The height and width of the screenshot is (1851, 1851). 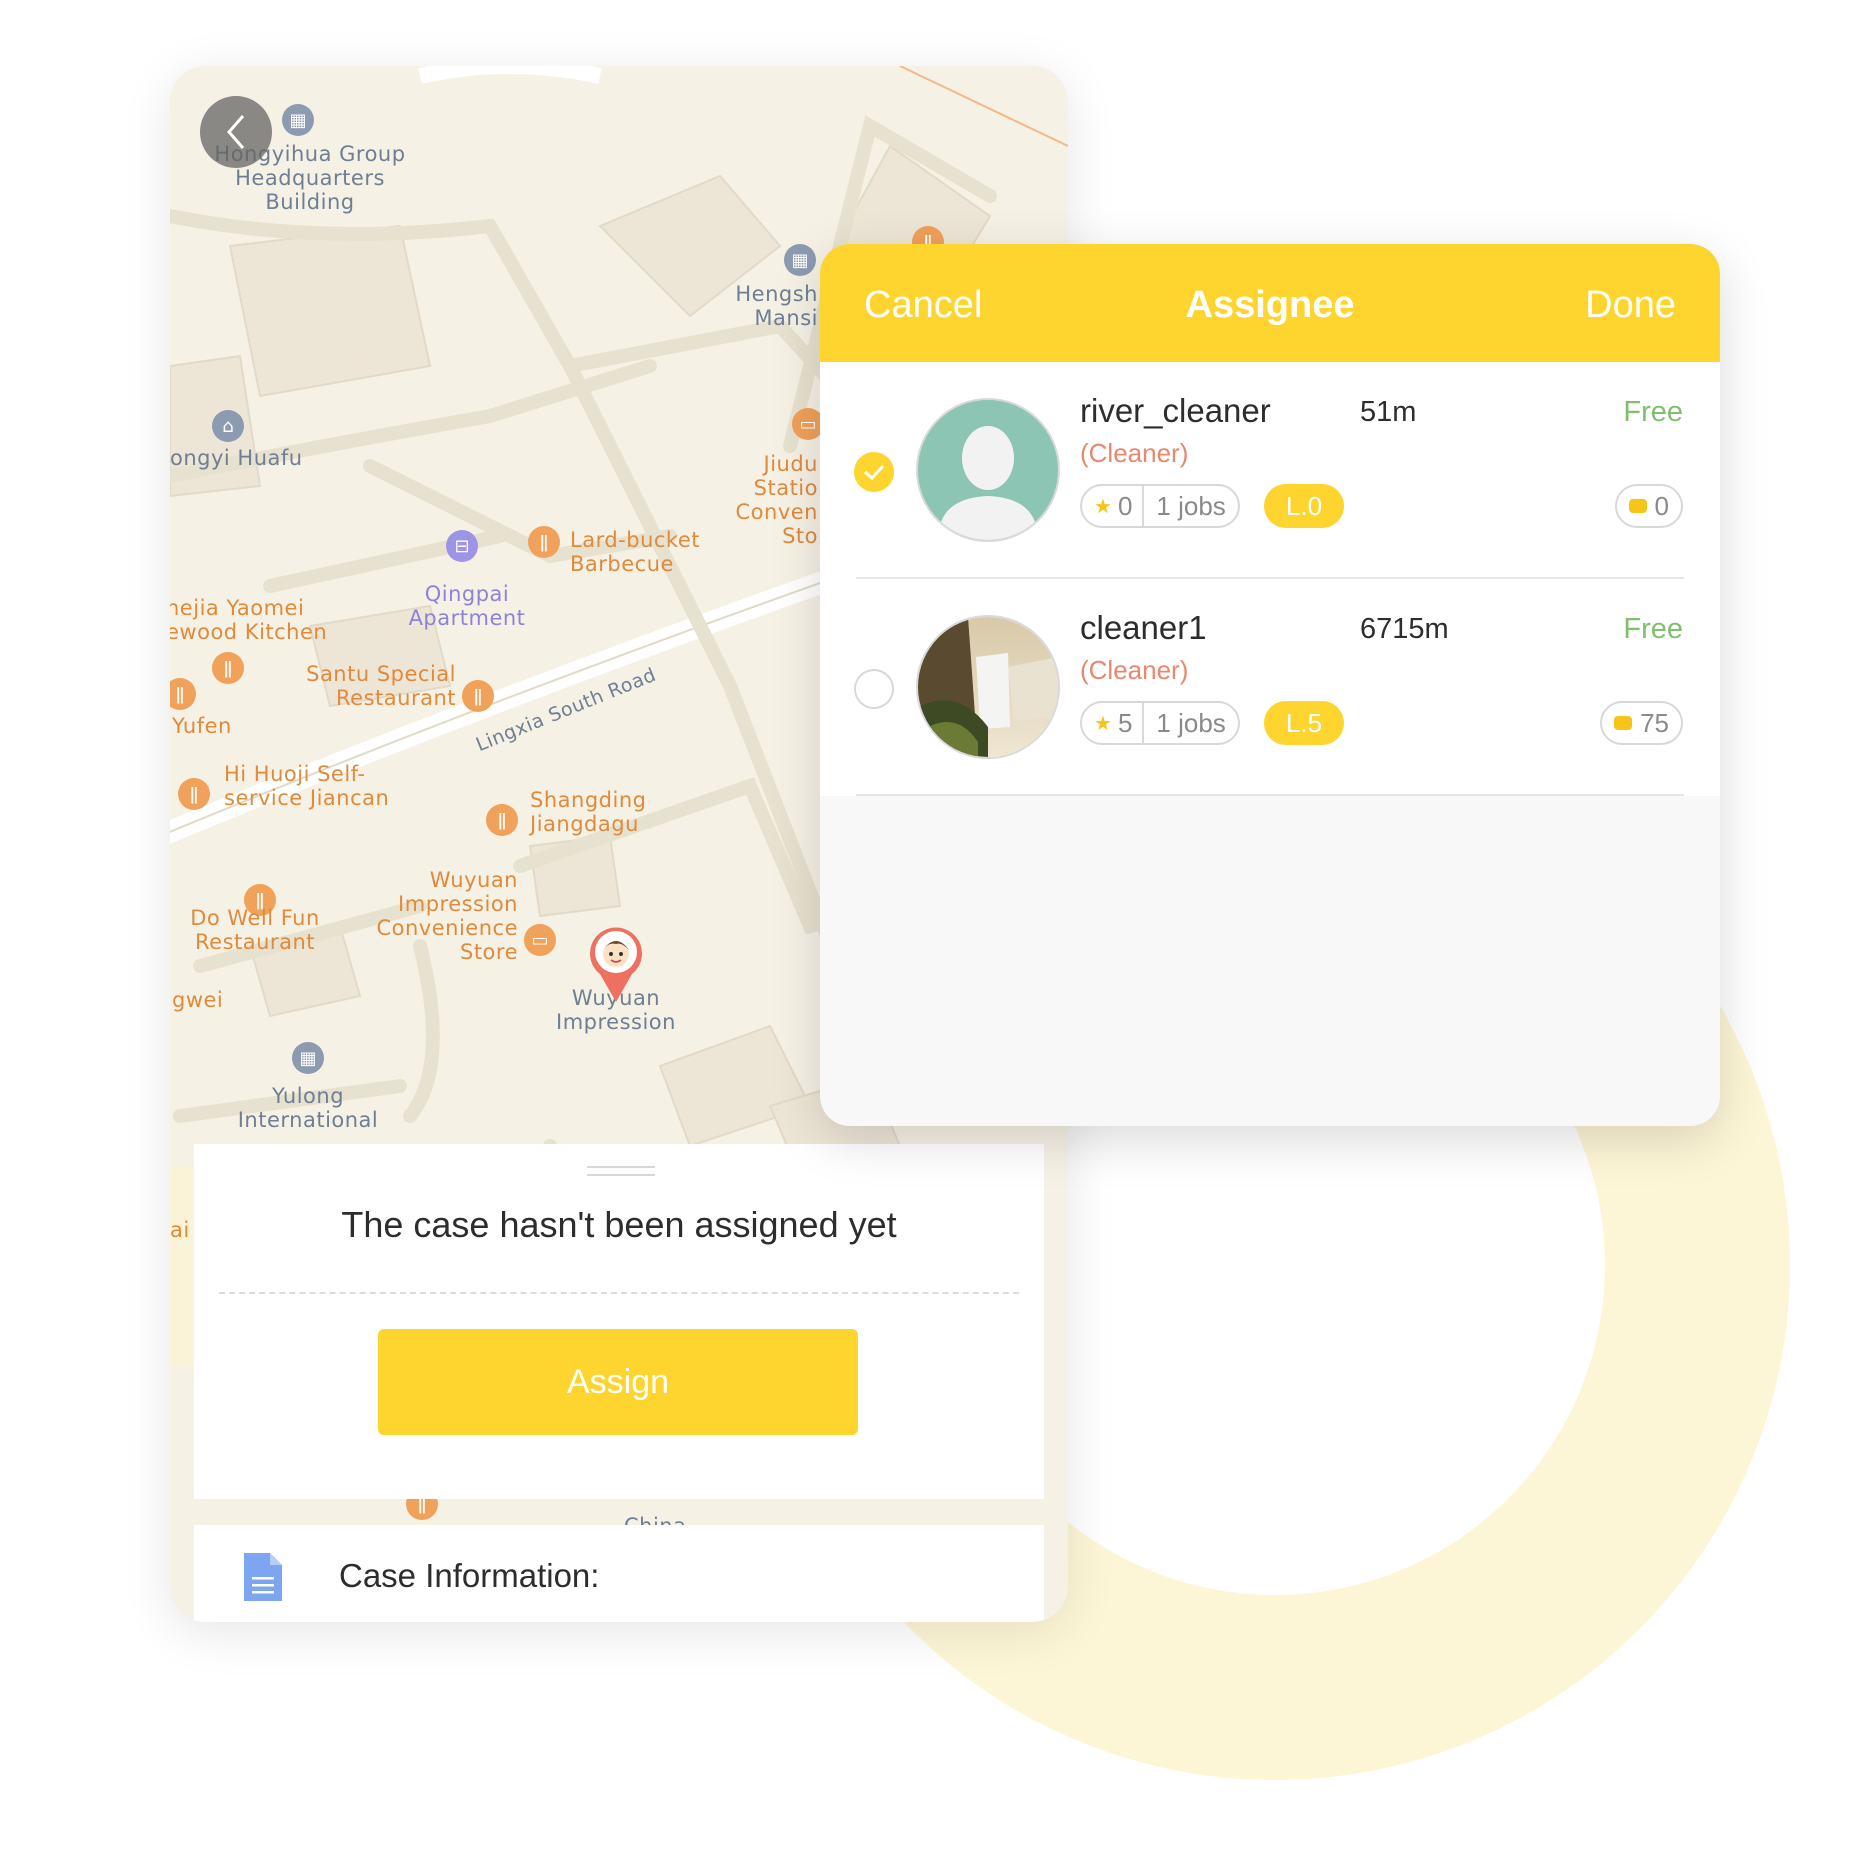 What do you see at coordinates (621, 1171) in the screenshot?
I see `drag-handle` at bounding box center [621, 1171].